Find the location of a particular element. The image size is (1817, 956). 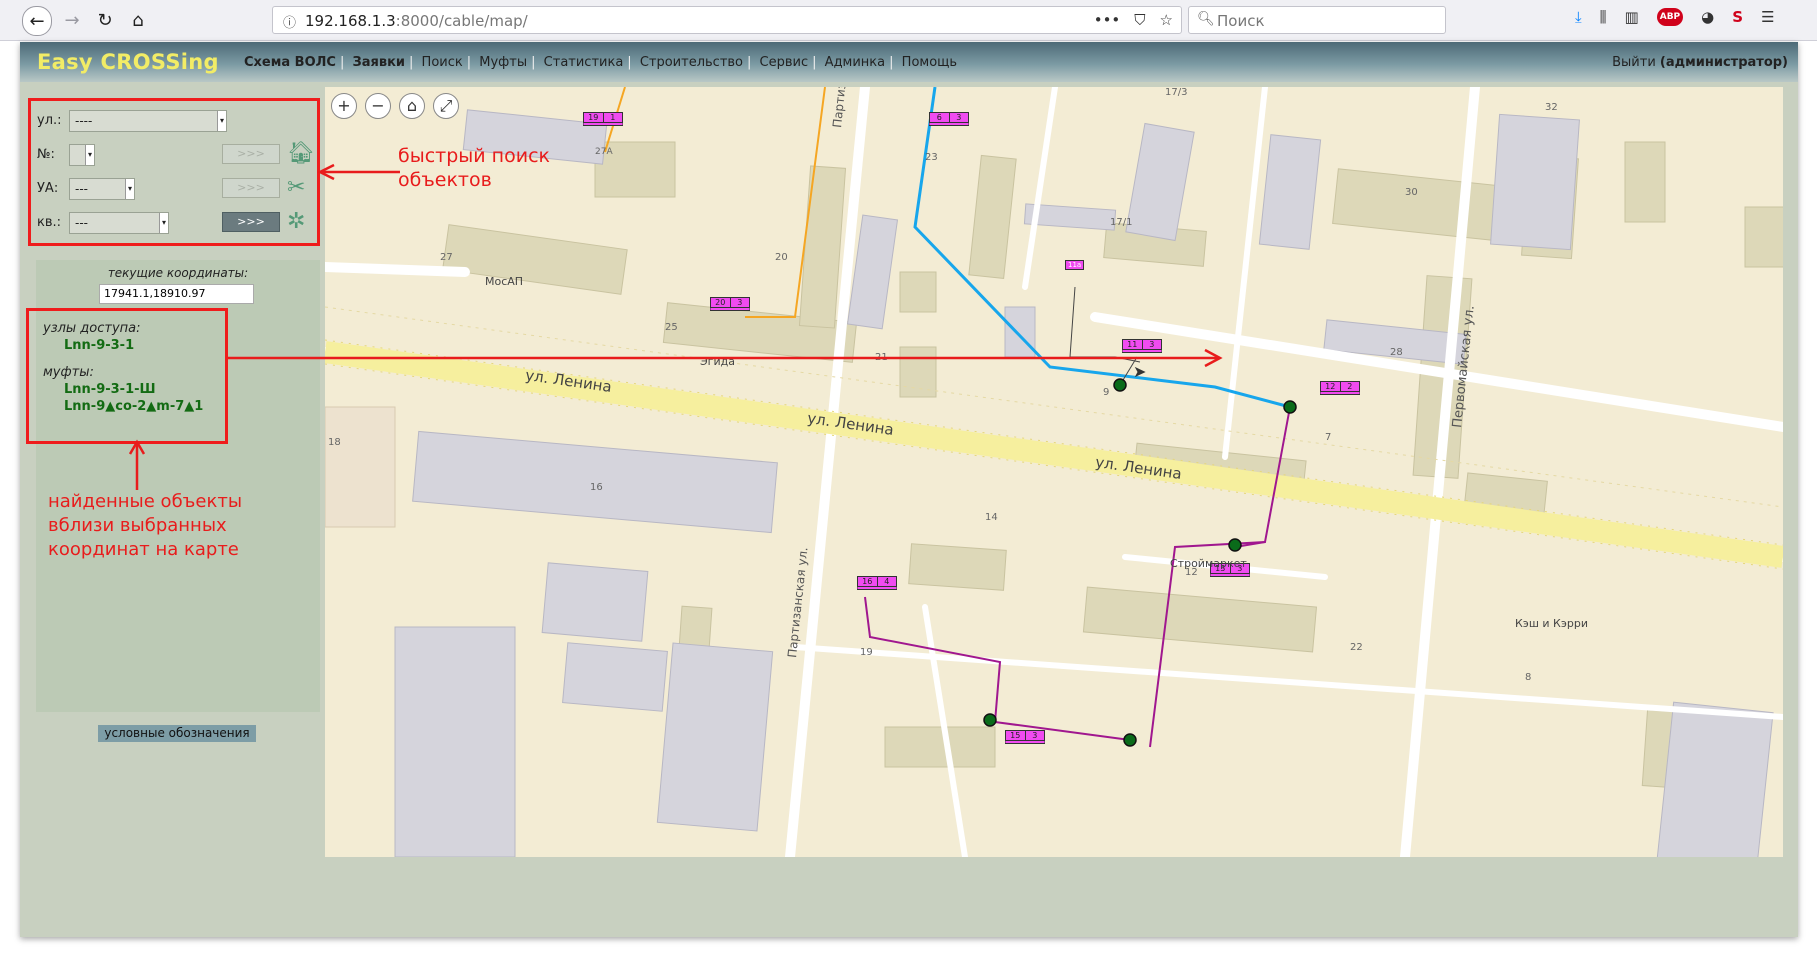

house-number: 25 is located at coordinates (671, 327).